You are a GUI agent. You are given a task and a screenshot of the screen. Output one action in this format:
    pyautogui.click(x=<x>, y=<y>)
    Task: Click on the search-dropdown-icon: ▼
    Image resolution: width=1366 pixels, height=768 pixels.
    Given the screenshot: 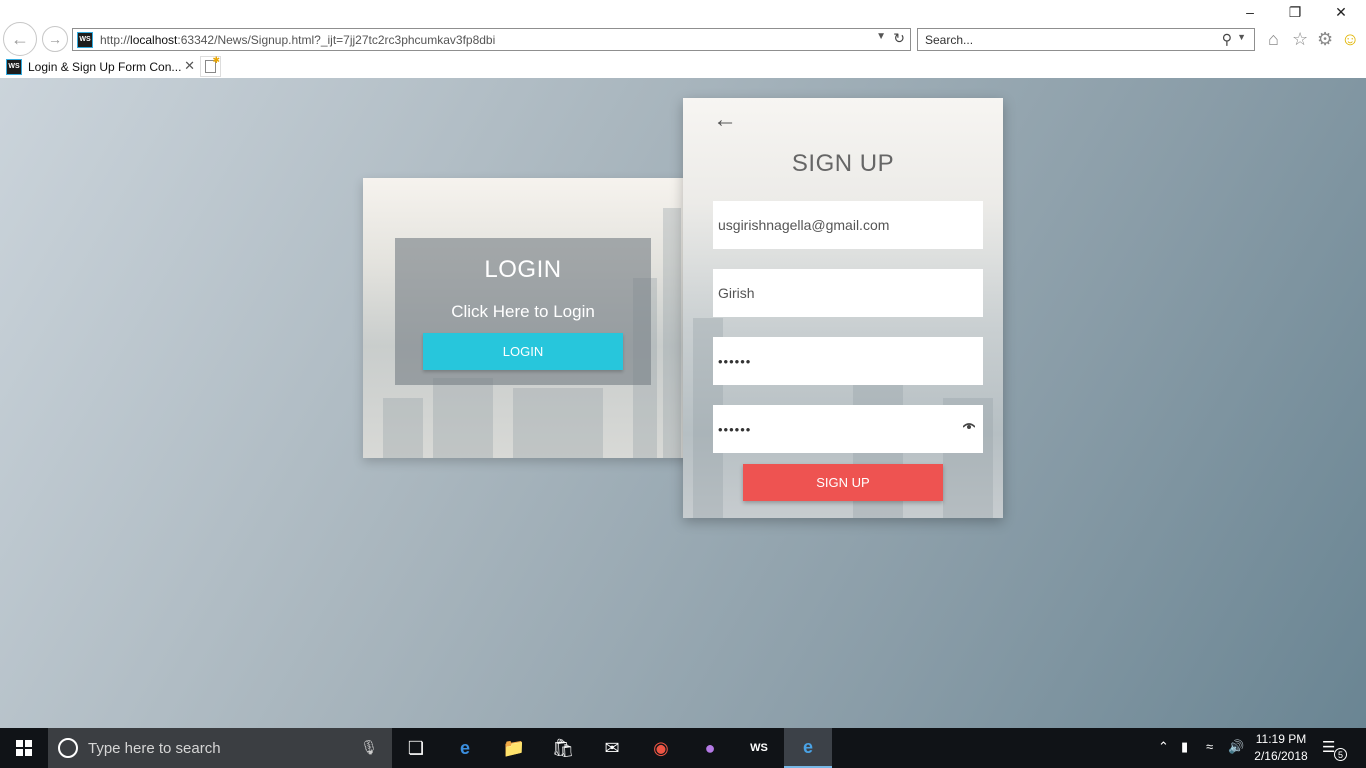 What is the action you would take?
    pyautogui.click(x=1241, y=37)
    